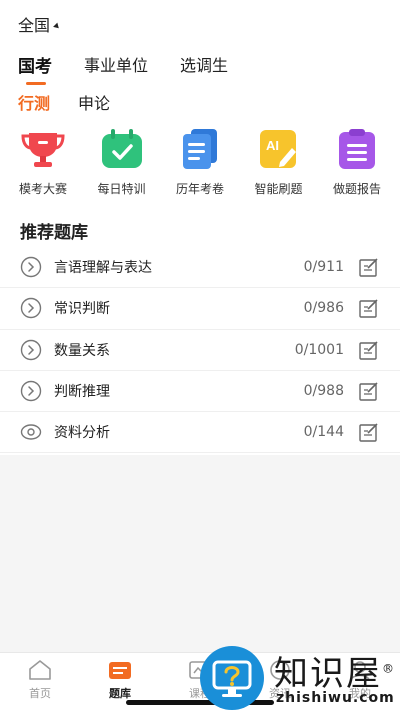 The image size is (400, 711). I want to click on bank-progress: 0/986, so click(323, 308).